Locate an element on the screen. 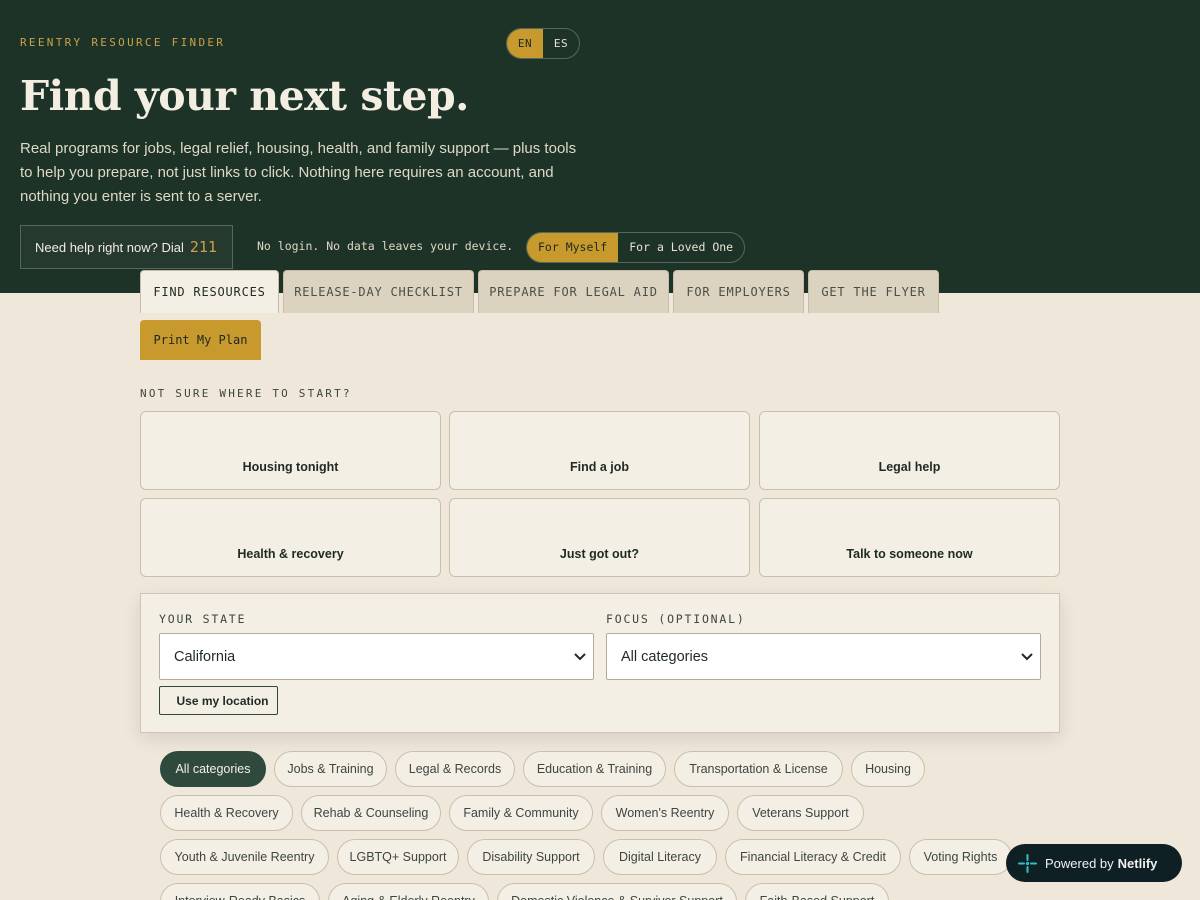 The height and width of the screenshot is (900, 1200). tab-prepare-legal-aid: PREPARE FOR LEGAL AID is located at coordinates (573, 291).